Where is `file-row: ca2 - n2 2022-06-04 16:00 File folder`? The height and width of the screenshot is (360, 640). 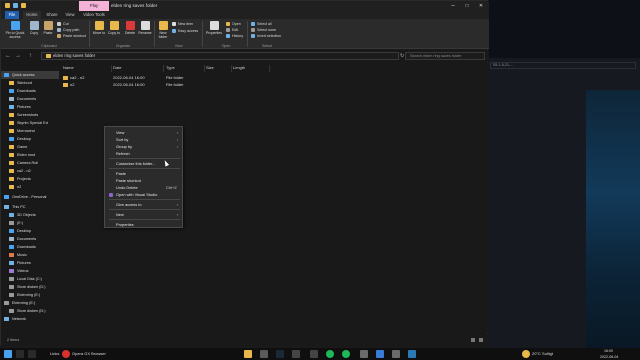
file-row: ca2 - n2 2022-06-04 16:00 File folder is located at coordinates (146, 77).